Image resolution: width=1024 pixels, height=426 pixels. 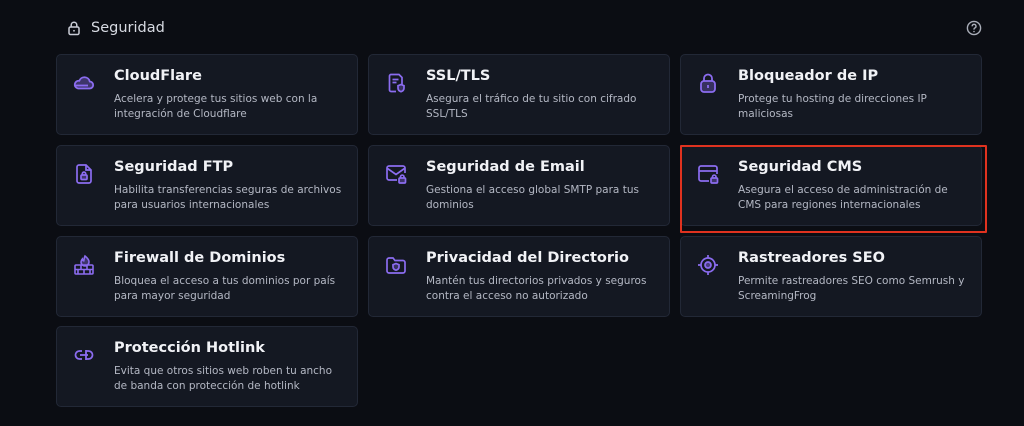 I want to click on card-title: CloudFlare, so click(x=158, y=76).